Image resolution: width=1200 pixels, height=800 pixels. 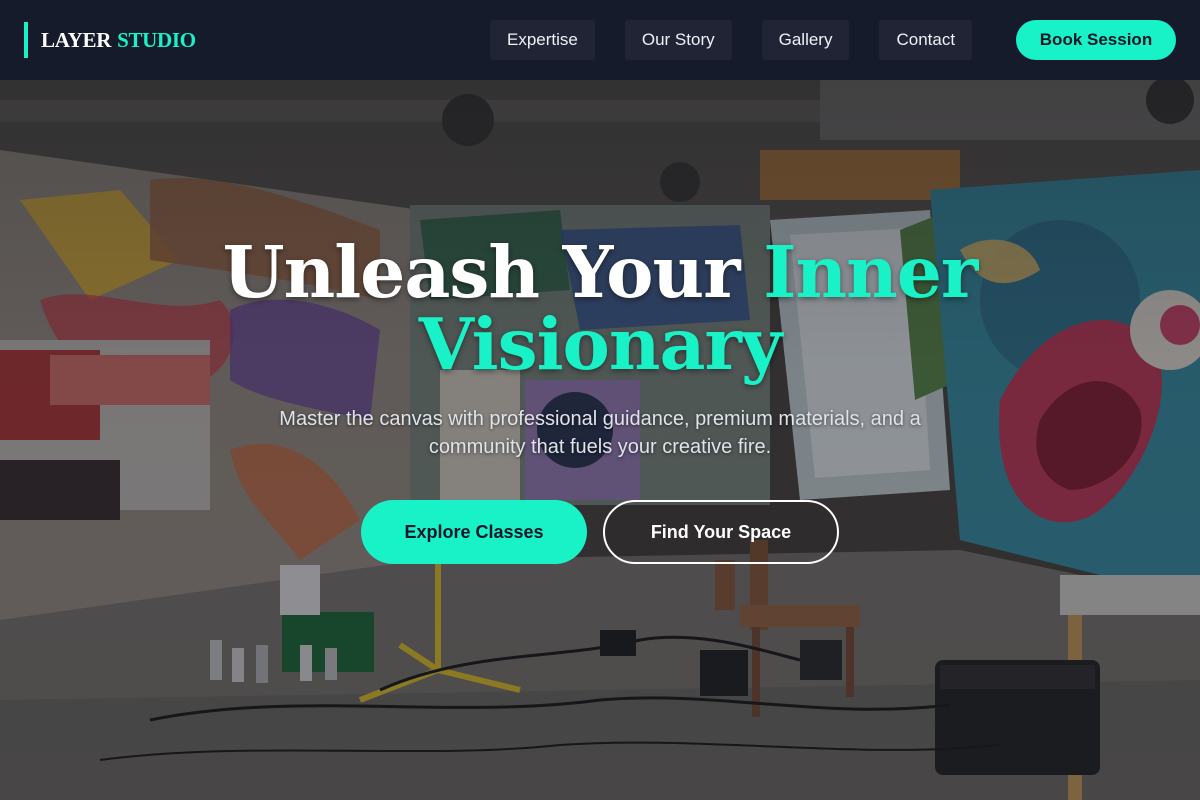 What do you see at coordinates (76, 39) in the screenshot?
I see `brand-word-layer: LAYER` at bounding box center [76, 39].